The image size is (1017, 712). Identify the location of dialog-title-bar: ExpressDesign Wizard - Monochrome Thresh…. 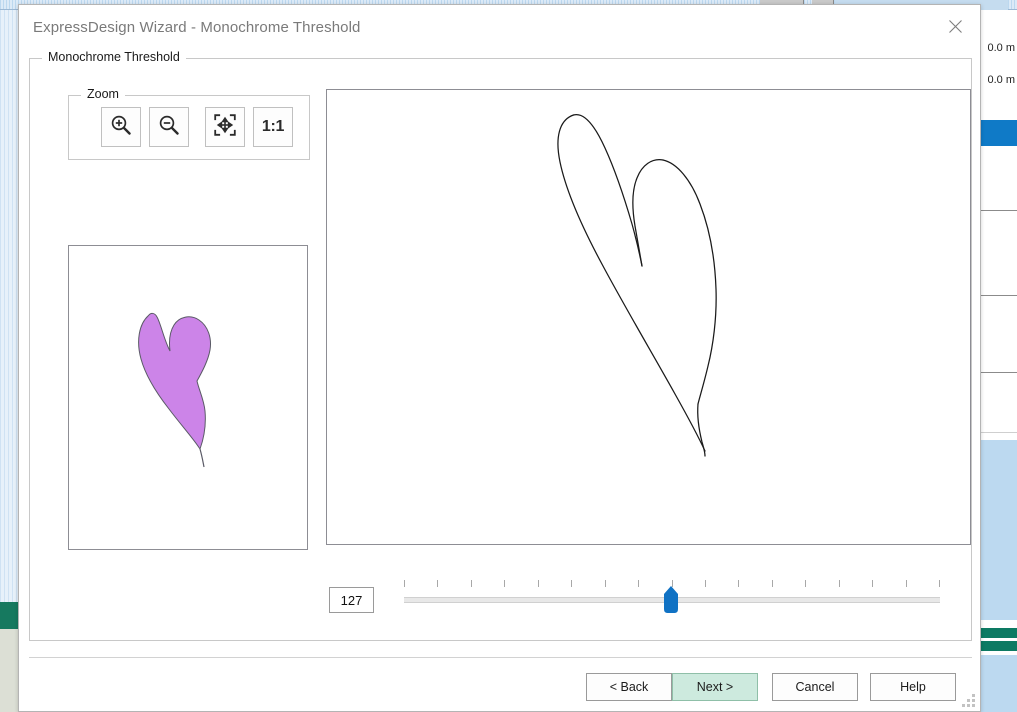
(499, 27).